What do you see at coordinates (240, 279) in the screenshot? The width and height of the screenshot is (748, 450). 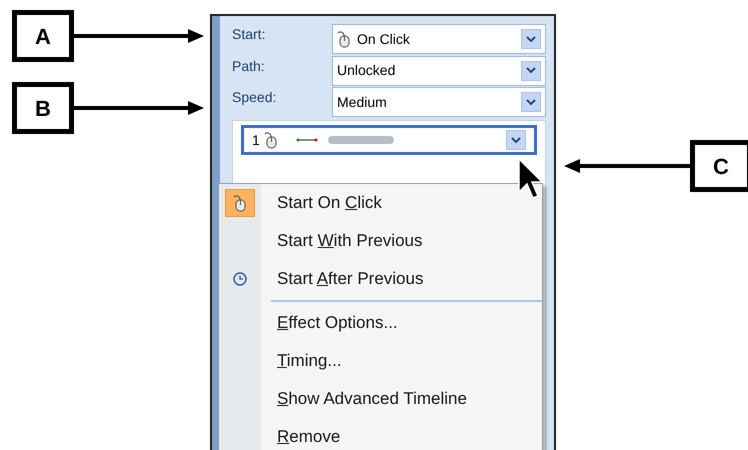 I see `clock-icon` at bounding box center [240, 279].